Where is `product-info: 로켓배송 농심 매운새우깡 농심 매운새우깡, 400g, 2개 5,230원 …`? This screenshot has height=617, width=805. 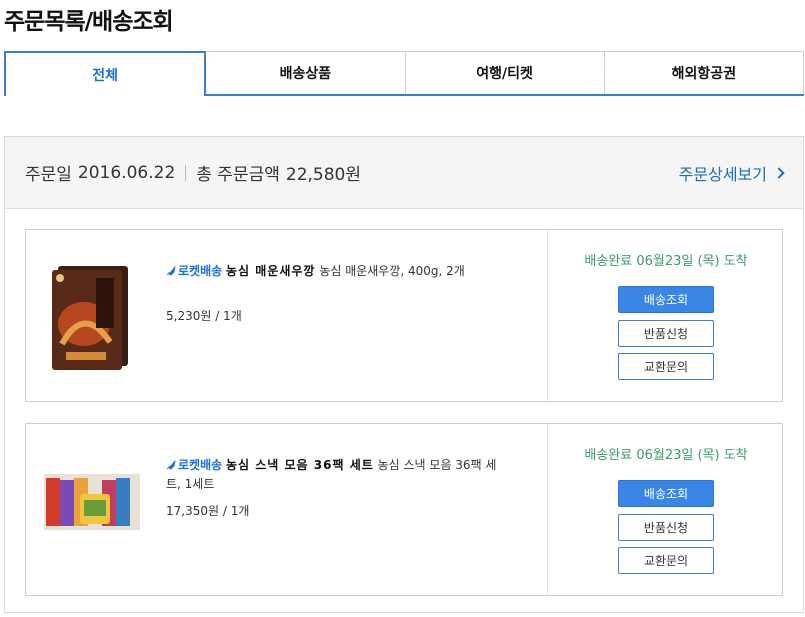
product-info: 로켓배송 농심 매운새우깡 농심 매운새우깡, 400g, 2개 5,230원 … is located at coordinates (346, 294).